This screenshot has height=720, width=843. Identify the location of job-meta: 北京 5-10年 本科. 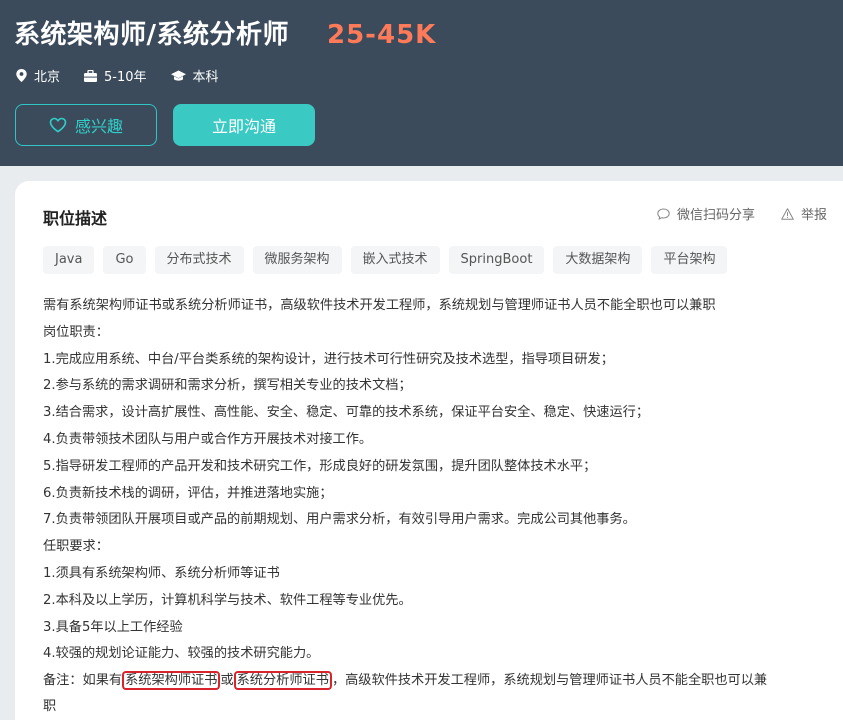
(129, 75).